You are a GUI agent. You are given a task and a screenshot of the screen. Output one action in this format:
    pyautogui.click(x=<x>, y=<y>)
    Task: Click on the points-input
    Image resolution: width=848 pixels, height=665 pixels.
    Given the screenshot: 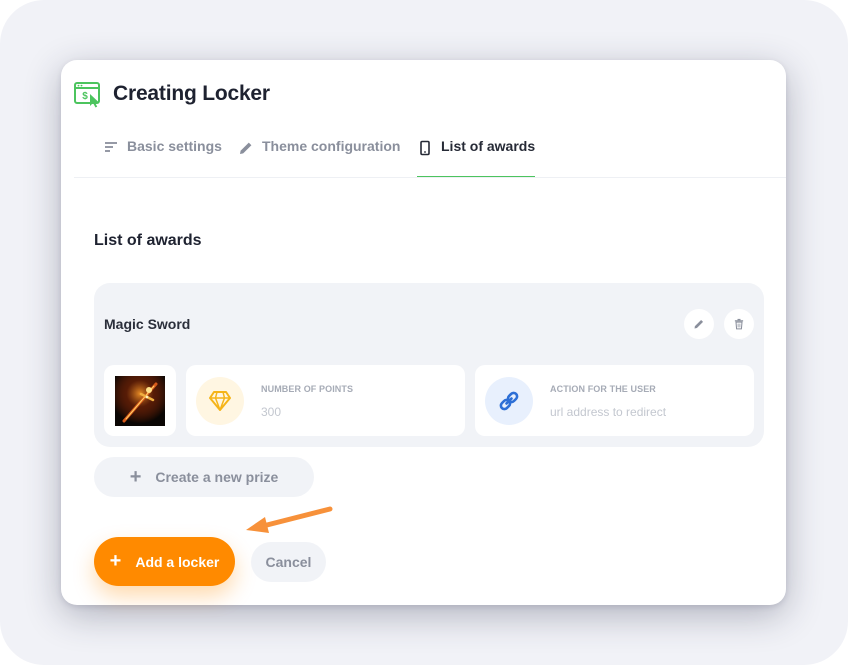 What is the action you would take?
    pyautogui.click(x=351, y=412)
    